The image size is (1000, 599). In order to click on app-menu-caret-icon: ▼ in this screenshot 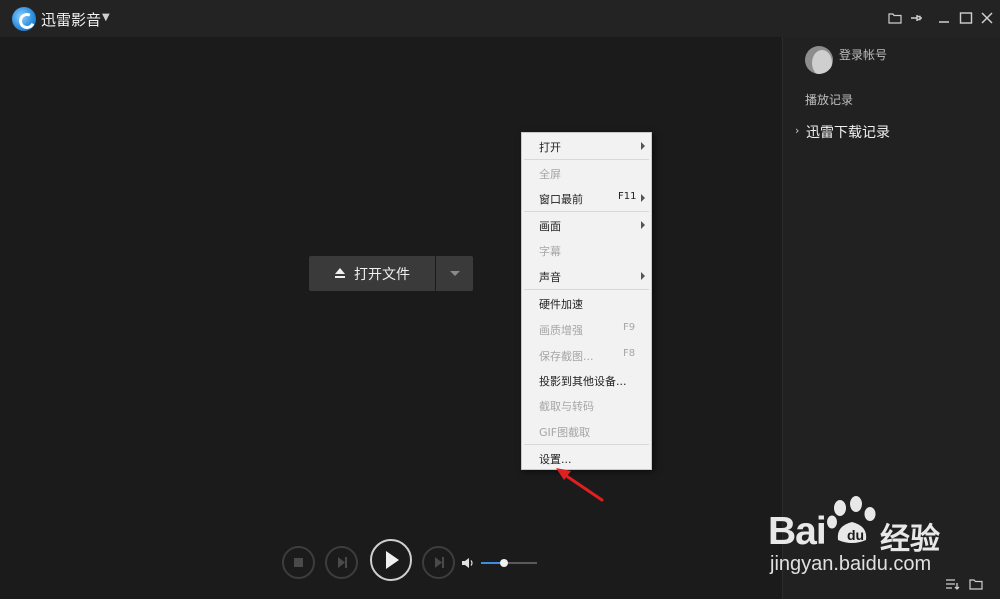, I will do `click(106, 17)`.